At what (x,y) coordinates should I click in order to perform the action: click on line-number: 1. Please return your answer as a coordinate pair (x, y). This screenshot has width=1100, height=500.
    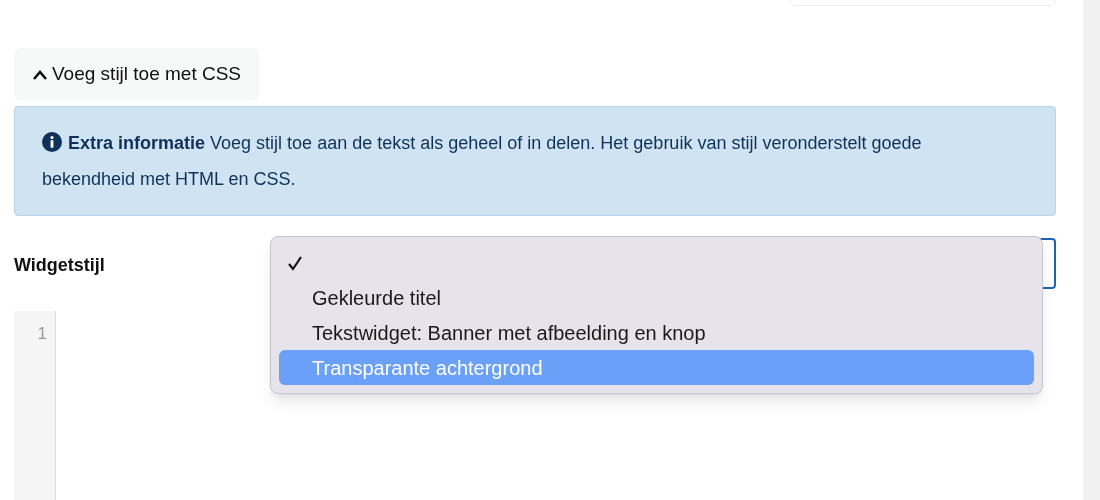
    Looking at the image, I should click on (42, 334).